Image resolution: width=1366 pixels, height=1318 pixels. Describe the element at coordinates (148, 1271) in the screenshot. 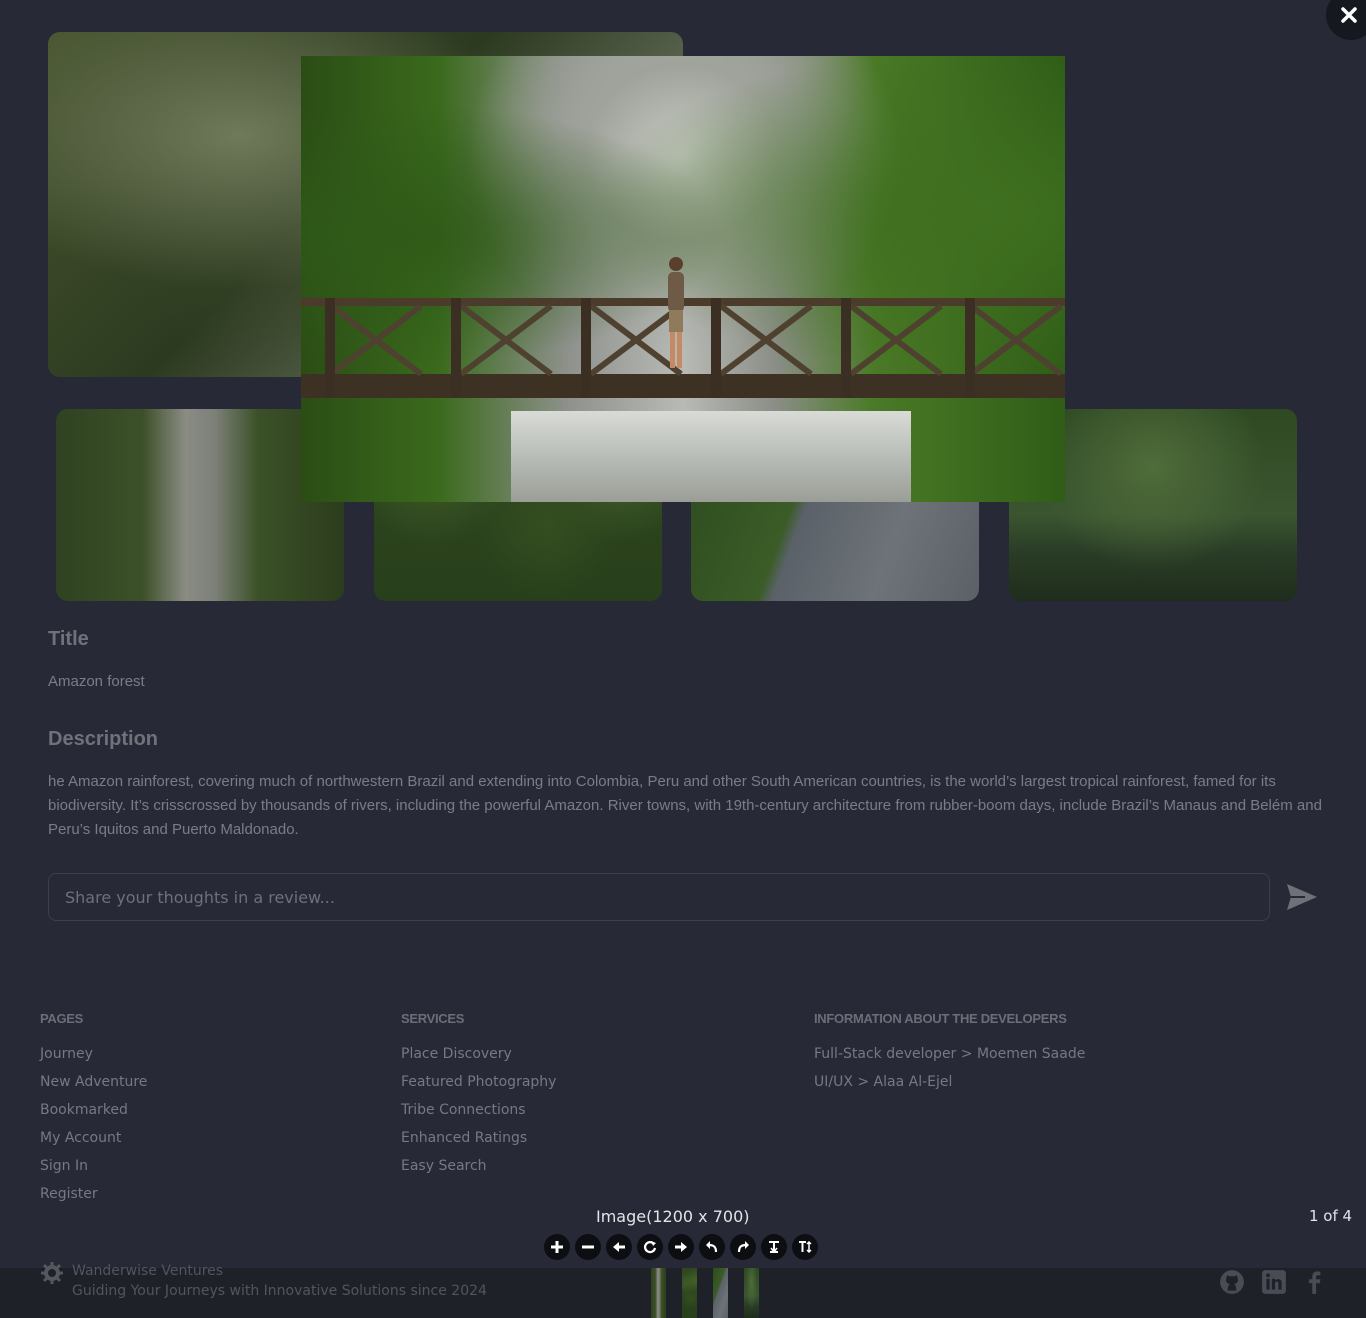

I see `brand-name: Wanderwise Ventures` at that location.